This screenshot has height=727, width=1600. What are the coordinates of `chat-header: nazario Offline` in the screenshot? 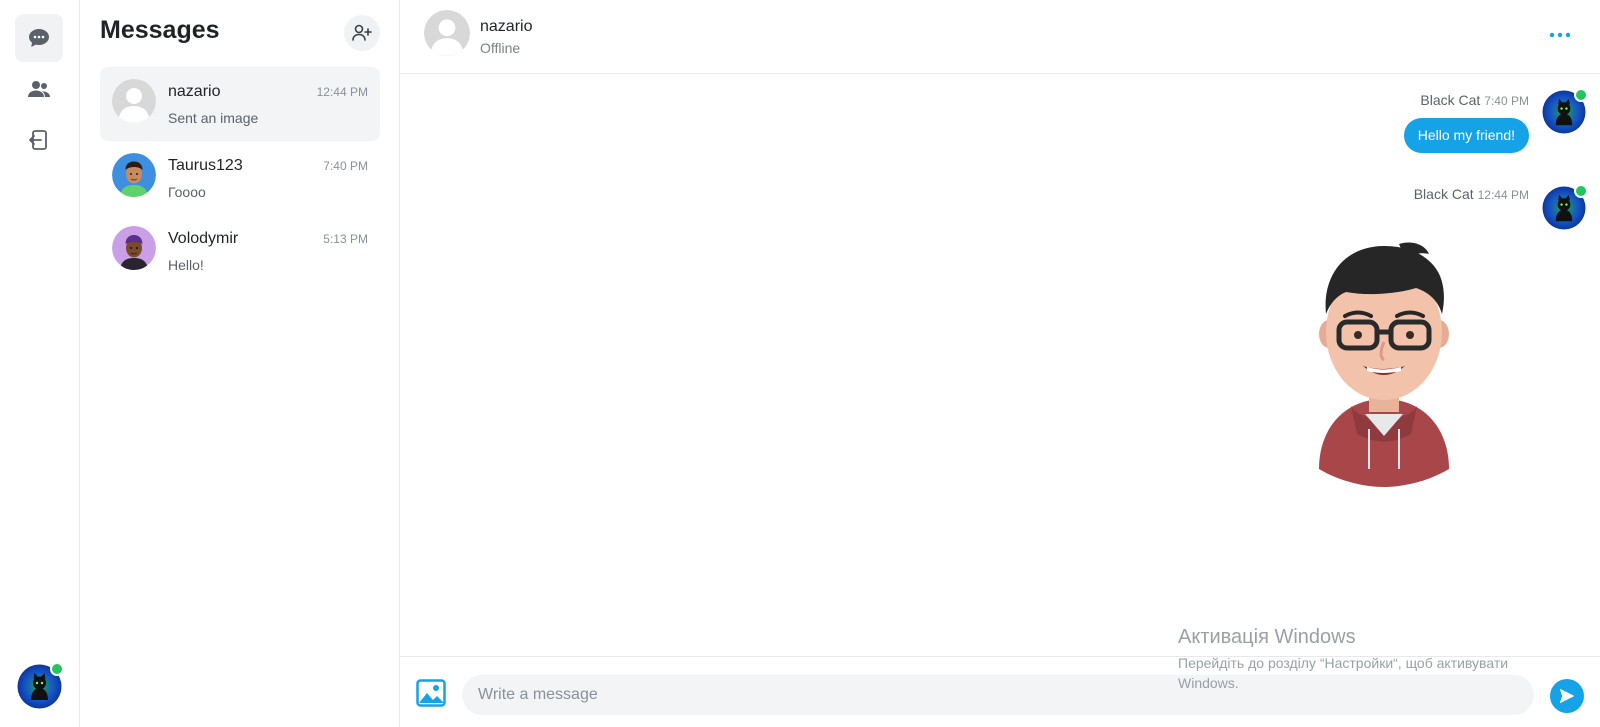 It's located at (1000, 37).